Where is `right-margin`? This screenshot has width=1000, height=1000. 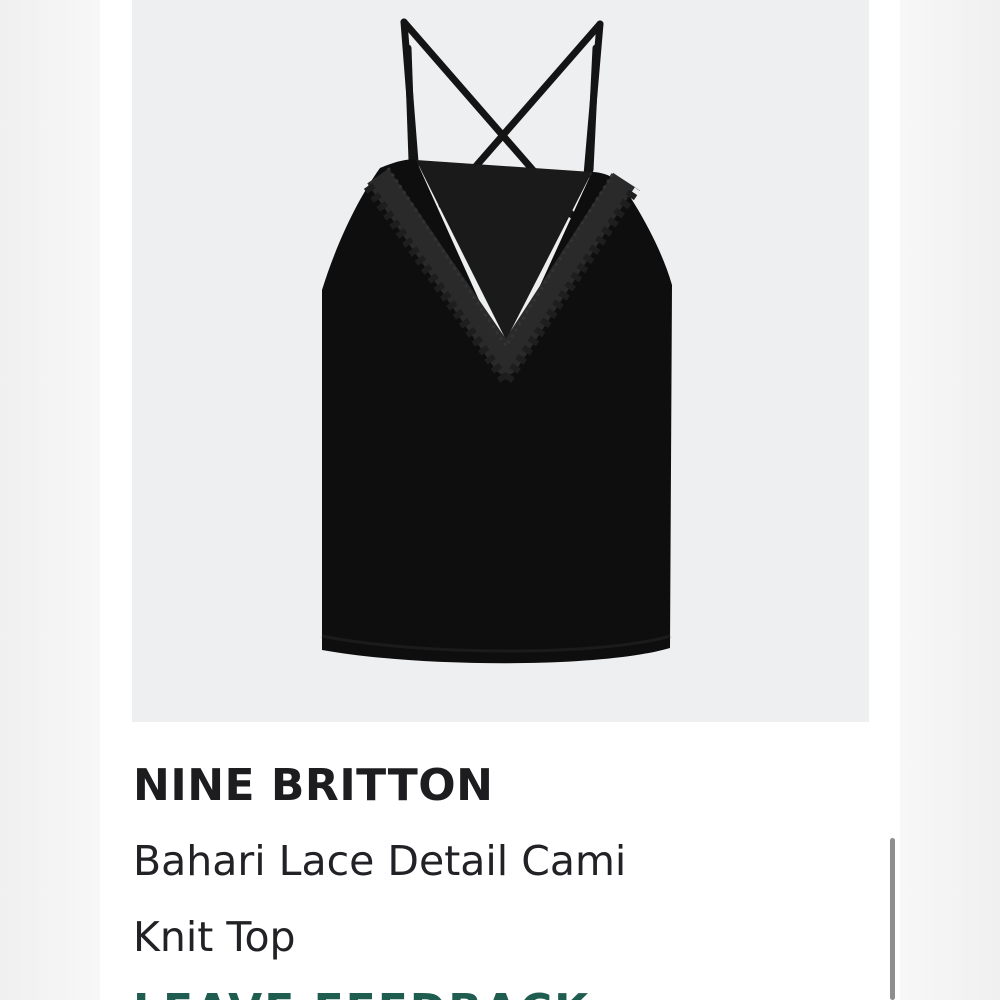 right-margin is located at coordinates (950, 500).